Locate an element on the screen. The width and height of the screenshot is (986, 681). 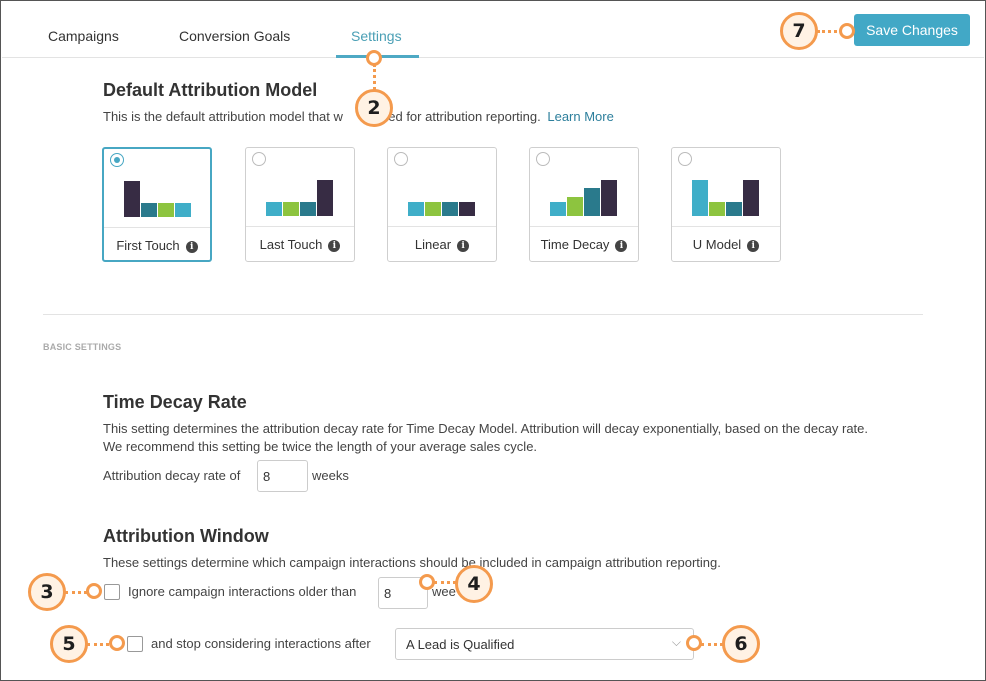
model-label-u-model: U Model i is located at coordinates (726, 244).